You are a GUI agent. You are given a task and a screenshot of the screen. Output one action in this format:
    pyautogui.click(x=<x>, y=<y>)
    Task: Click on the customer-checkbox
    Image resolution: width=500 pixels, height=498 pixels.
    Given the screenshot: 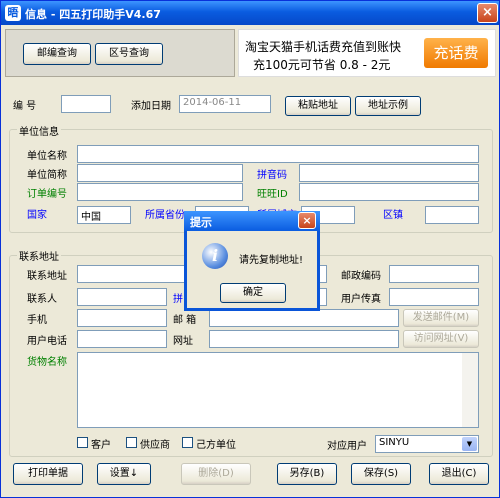 What is the action you would take?
    pyautogui.click(x=82, y=442)
    